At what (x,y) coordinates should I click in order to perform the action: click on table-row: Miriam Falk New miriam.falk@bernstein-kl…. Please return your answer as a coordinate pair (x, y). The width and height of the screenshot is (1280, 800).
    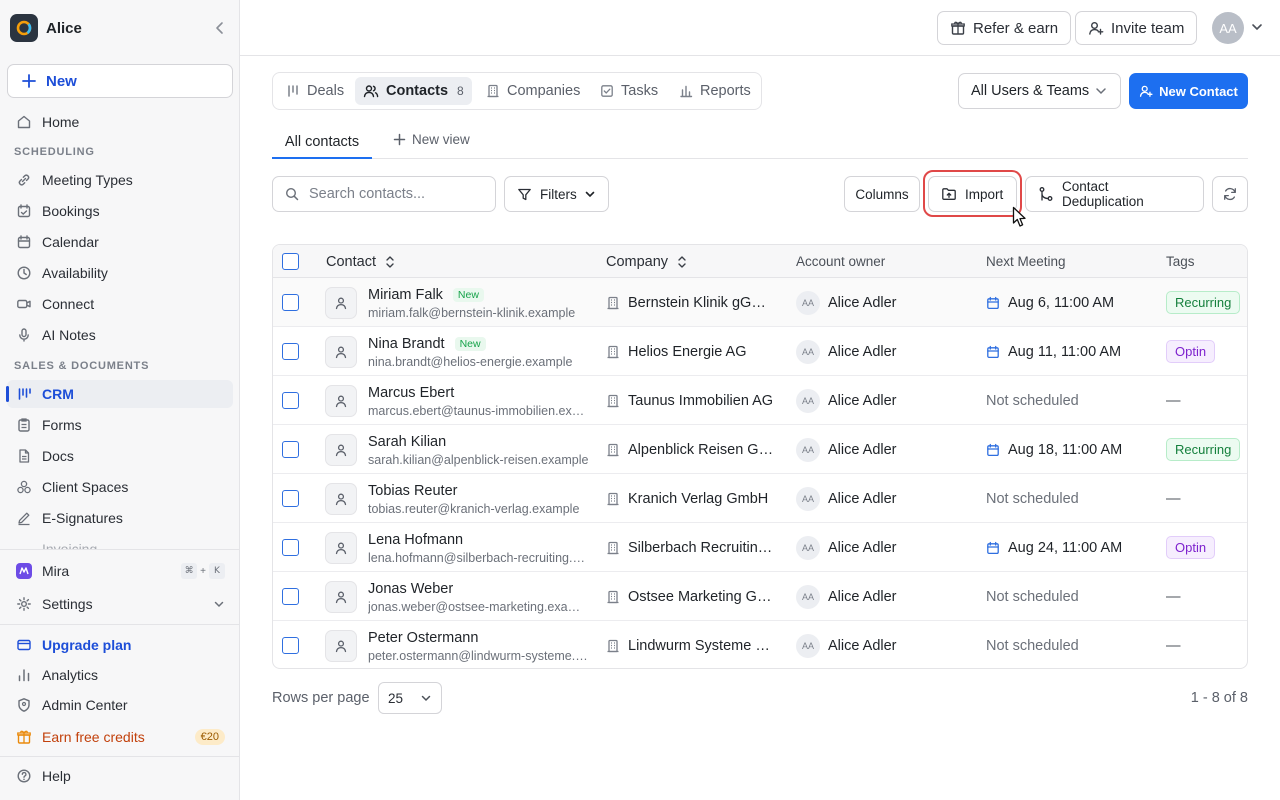
    Looking at the image, I should click on (760, 302).